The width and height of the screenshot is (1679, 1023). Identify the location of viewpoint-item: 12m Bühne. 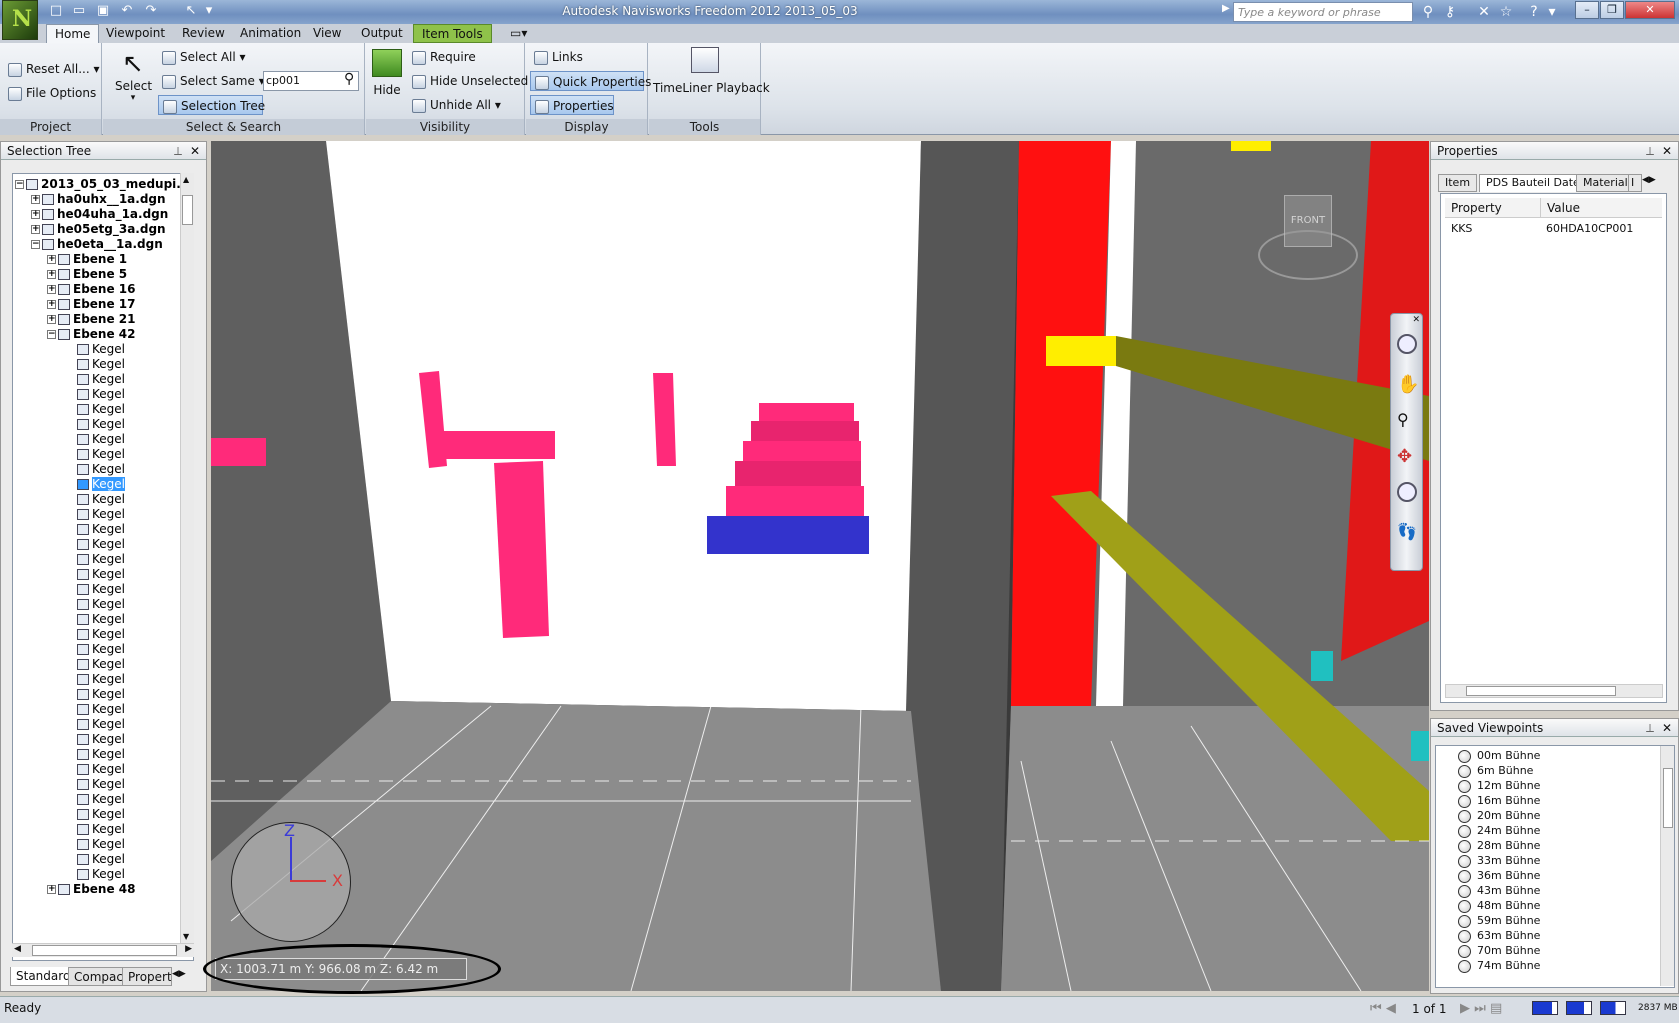
(1499, 786).